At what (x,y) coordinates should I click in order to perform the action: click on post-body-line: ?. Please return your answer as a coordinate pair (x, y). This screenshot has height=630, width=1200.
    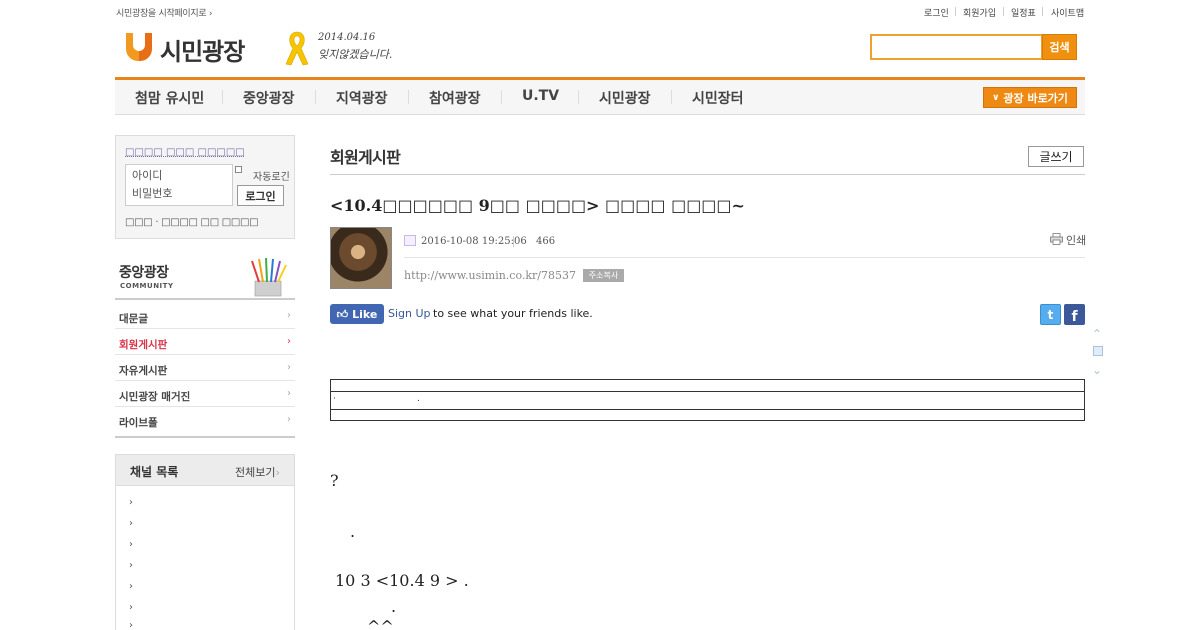
    Looking at the image, I should click on (334, 480).